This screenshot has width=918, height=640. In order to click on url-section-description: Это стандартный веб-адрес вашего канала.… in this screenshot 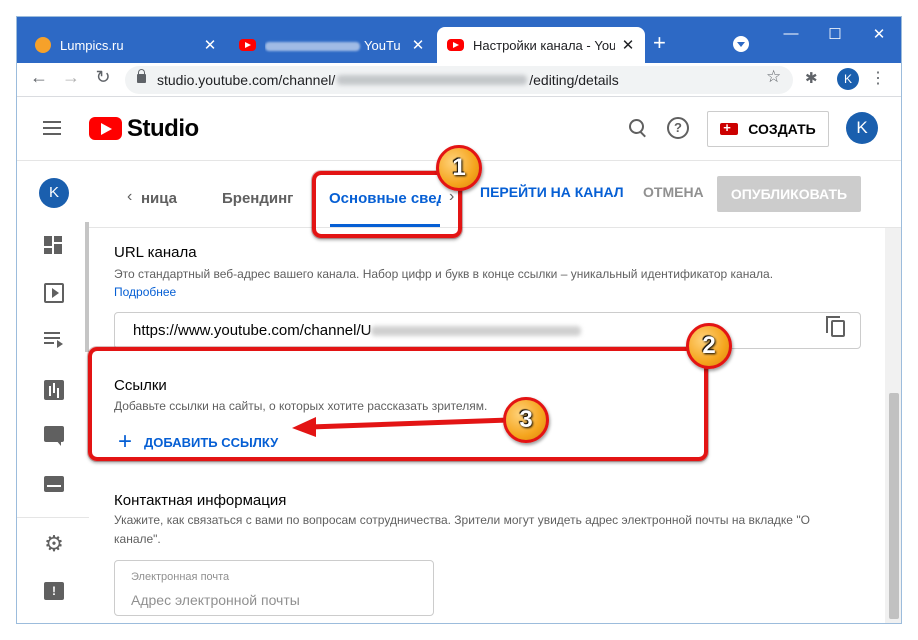, I will do `click(444, 274)`.